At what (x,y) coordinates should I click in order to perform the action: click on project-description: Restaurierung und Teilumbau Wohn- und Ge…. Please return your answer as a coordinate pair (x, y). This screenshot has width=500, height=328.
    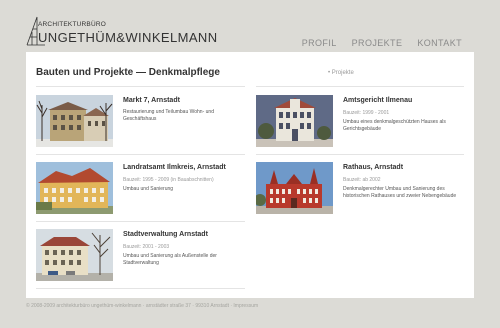
    Looking at the image, I should click on (168, 115).